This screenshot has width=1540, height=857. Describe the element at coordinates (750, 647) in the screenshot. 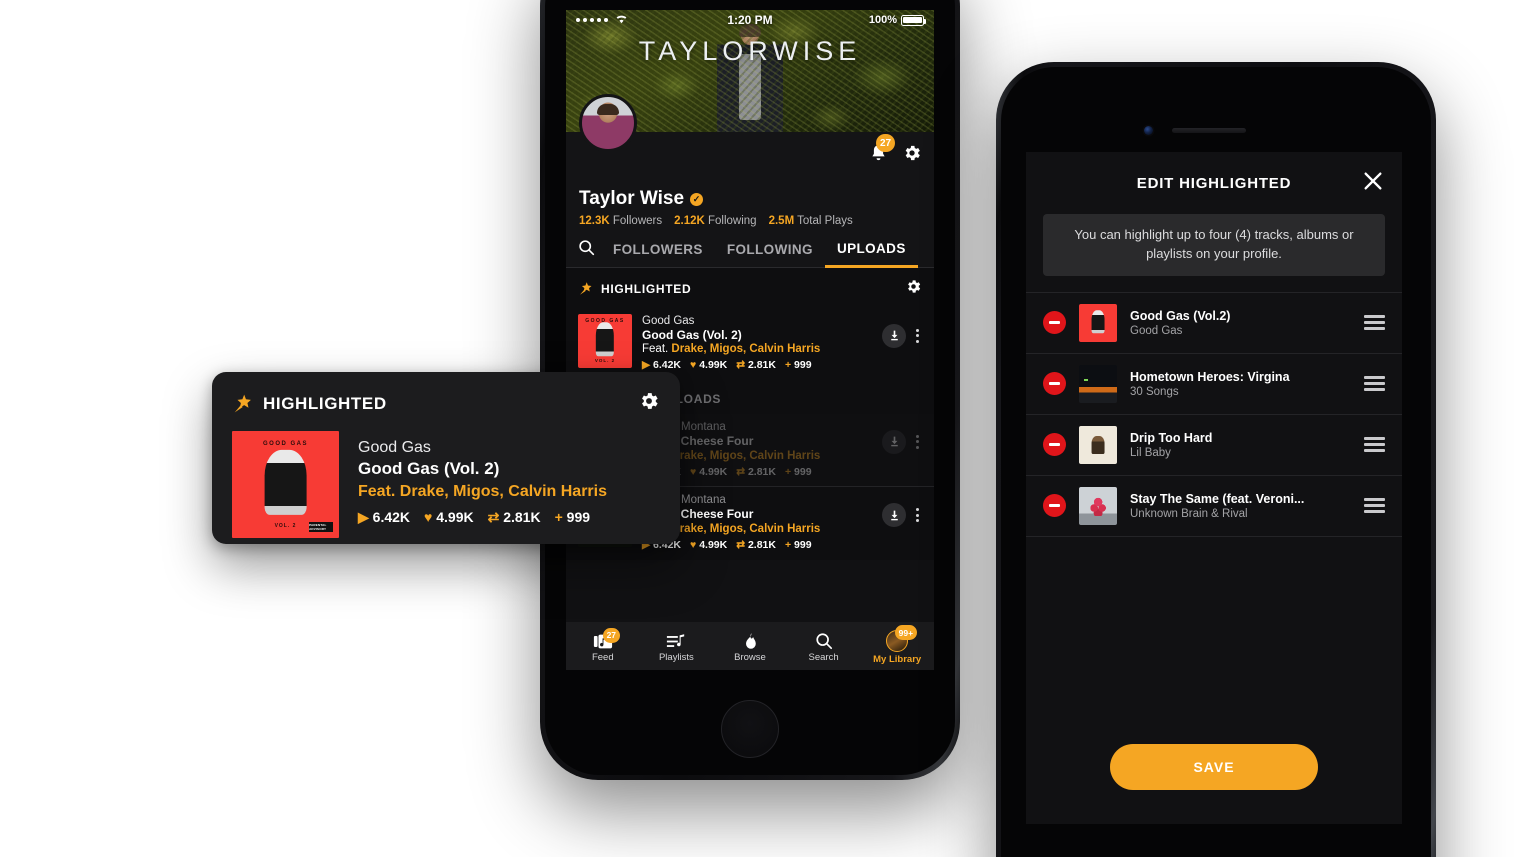

I see `nav-item-browse: Browse` at that location.